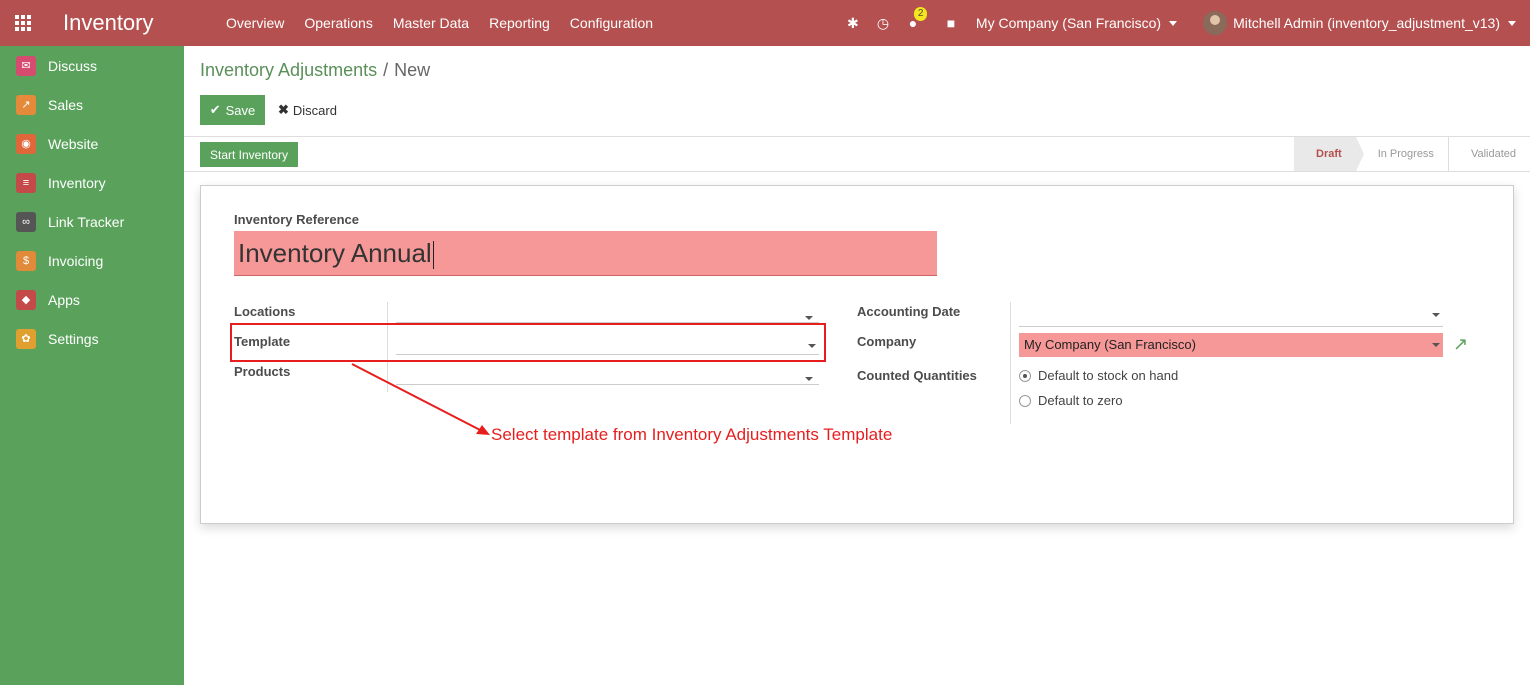  Describe the element at coordinates (240, 110) in the screenshot. I see `save-label: Save` at that location.